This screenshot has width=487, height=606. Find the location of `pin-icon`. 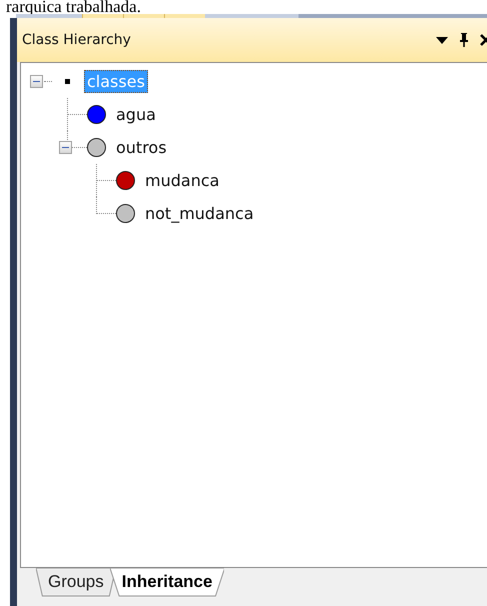

pin-icon is located at coordinates (464, 40).